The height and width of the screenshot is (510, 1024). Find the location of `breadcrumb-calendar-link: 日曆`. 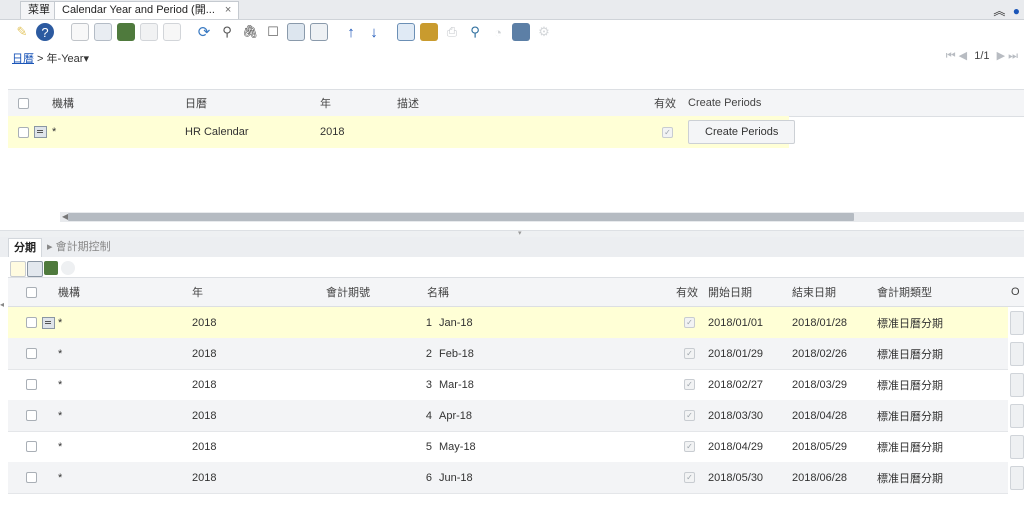

breadcrumb-calendar-link: 日曆 is located at coordinates (23, 59).